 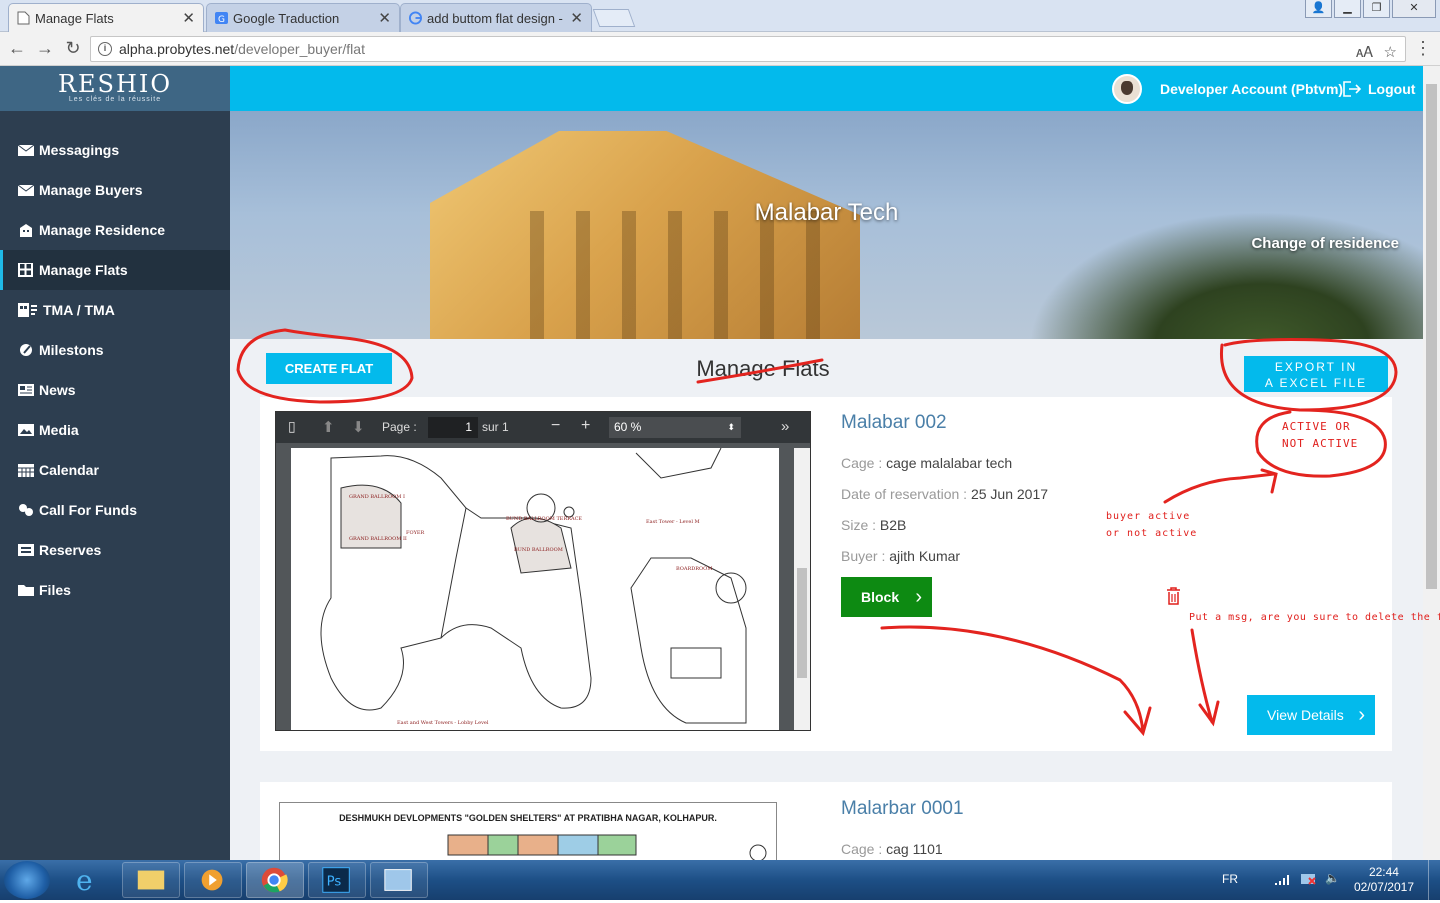 I want to click on translate-icon: 🗚, so click(x=1364, y=53).